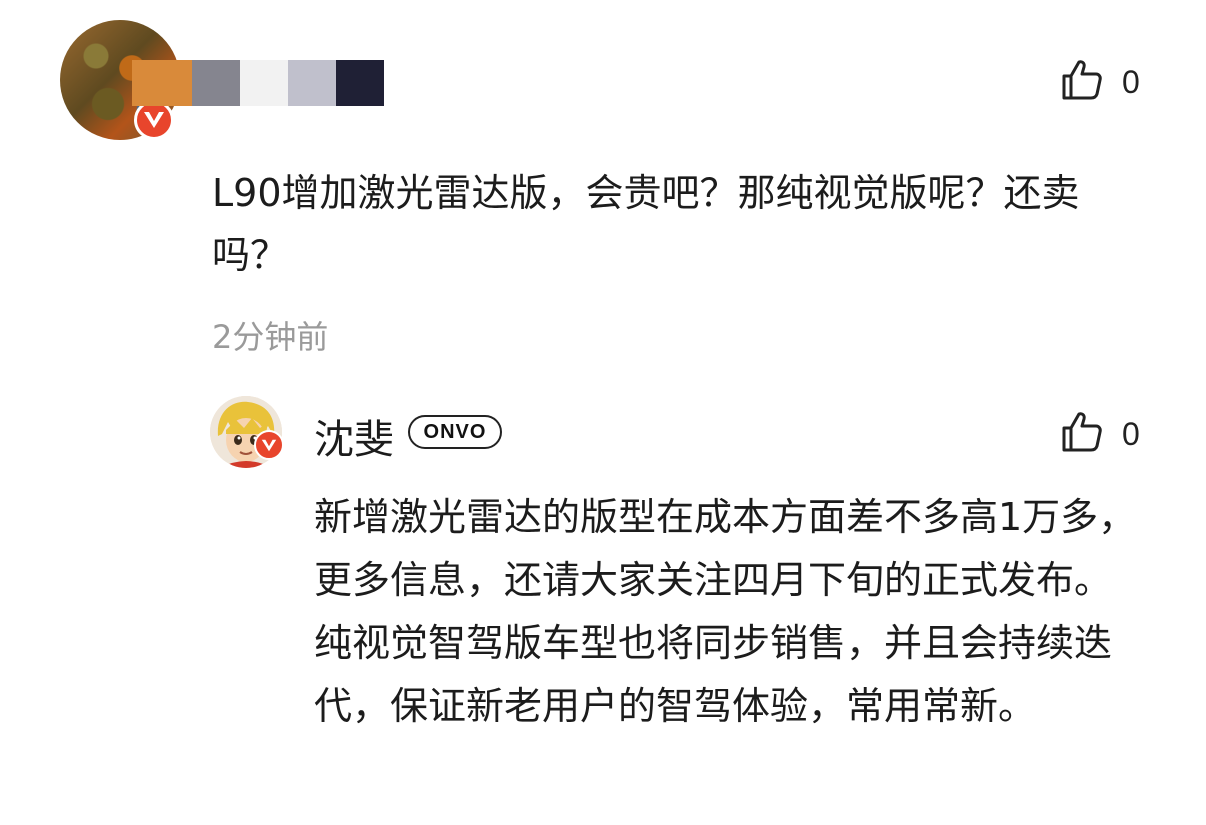 Image resolution: width=1206 pixels, height=825 pixels. Describe the element at coordinates (354, 436) in the screenshot. I see `reply-author-name: 沈斐` at that location.